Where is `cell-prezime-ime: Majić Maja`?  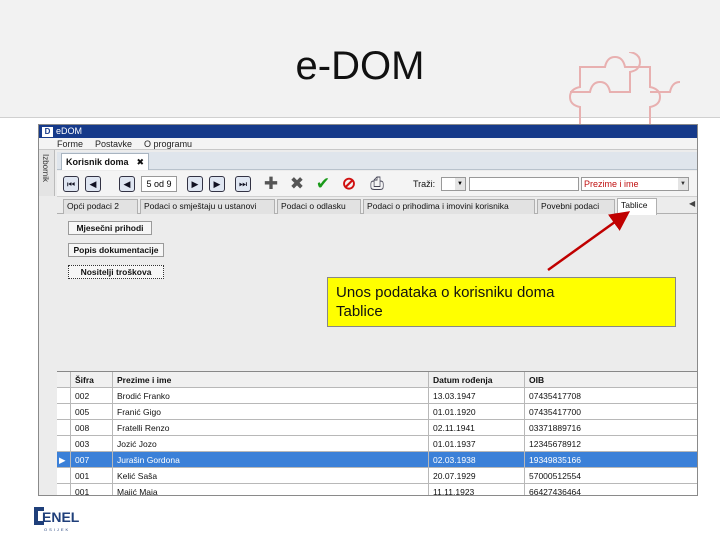
cell-prezime-ime: Majić Maja is located at coordinates (271, 489).